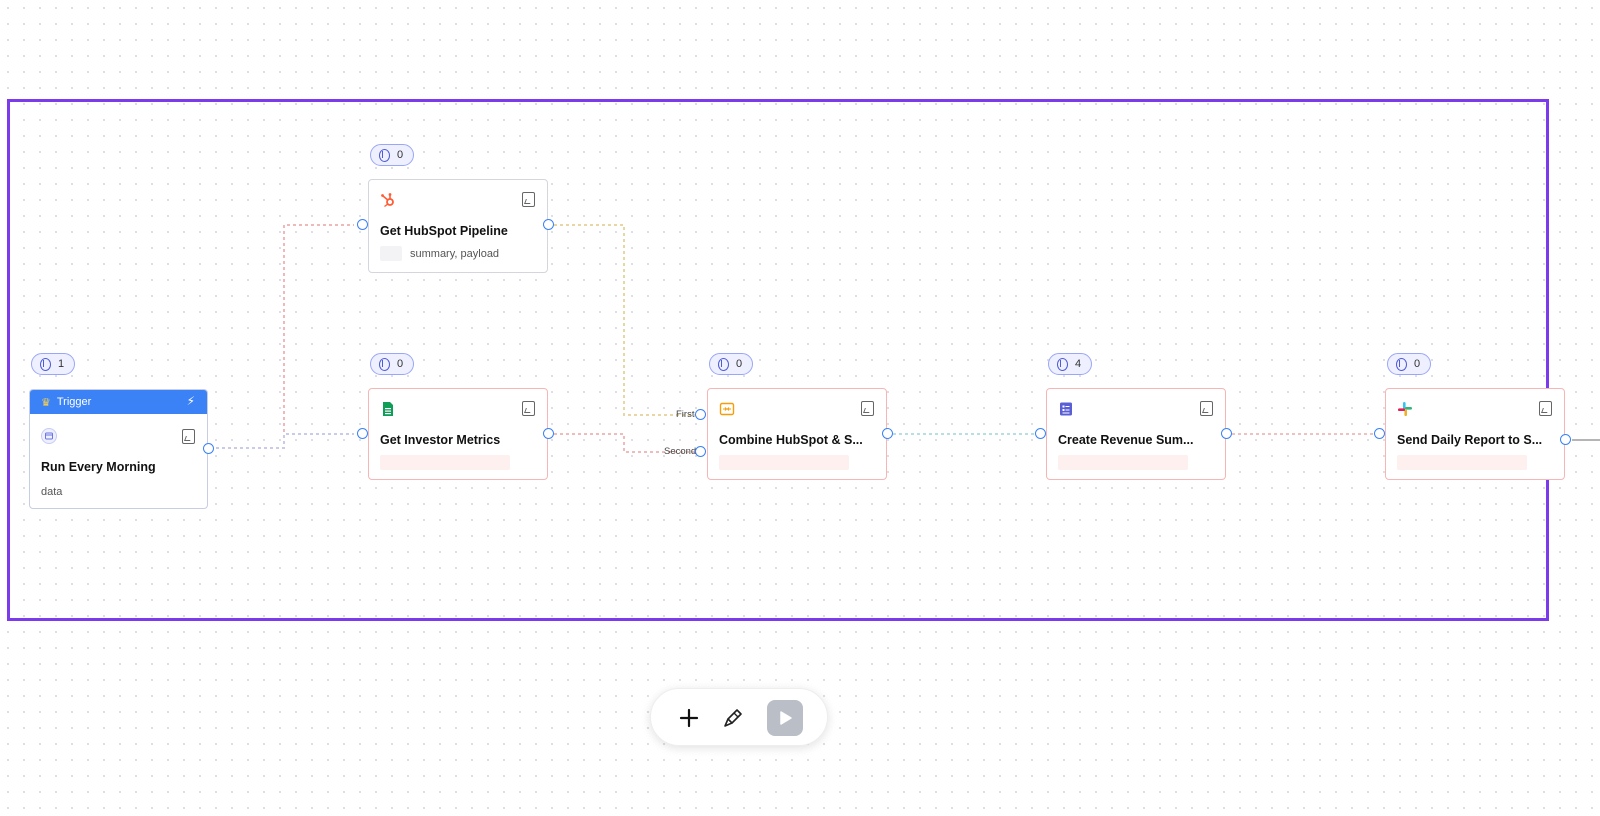 Image resolution: width=1600 pixels, height=816 pixels. Describe the element at coordinates (190, 401) in the screenshot. I see `bolt-icon: ⚡` at that location.